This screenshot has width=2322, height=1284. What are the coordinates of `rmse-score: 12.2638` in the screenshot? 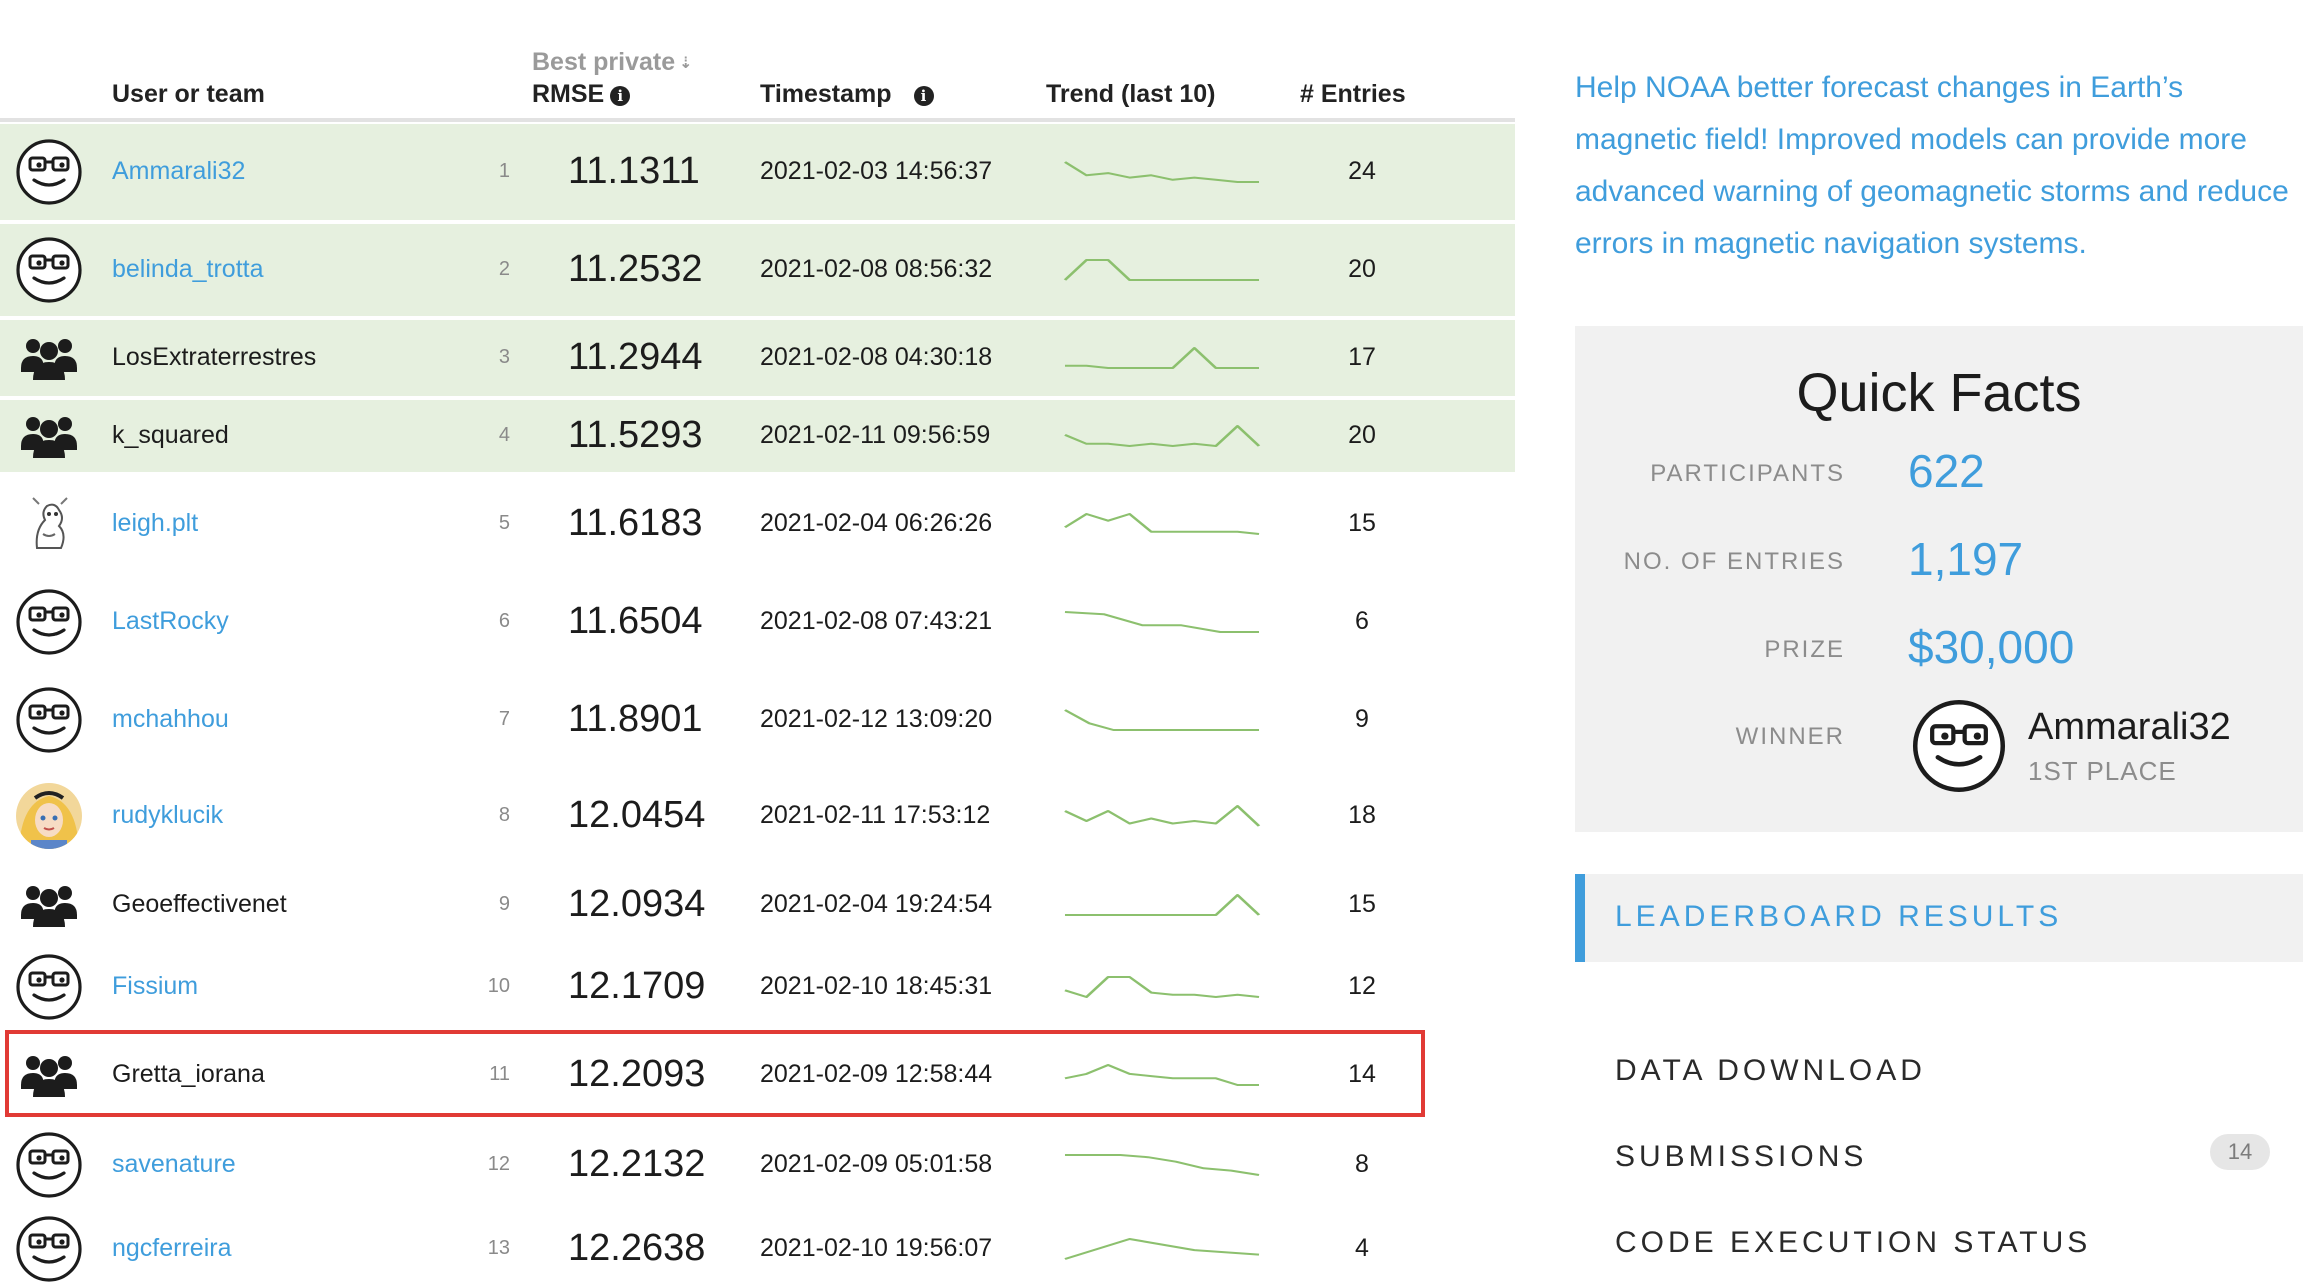 It's located at (637, 1248).